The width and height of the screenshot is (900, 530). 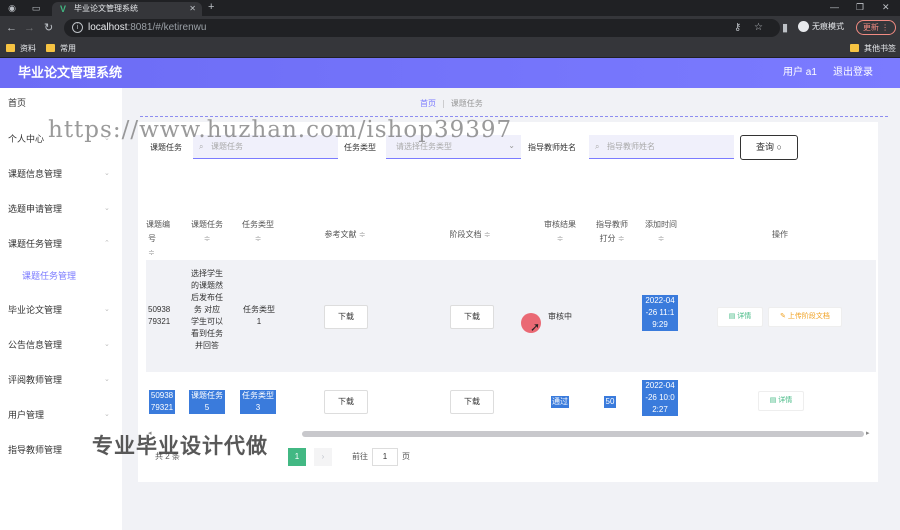 I want to click on key-icon: ⚷, so click(x=737, y=28).